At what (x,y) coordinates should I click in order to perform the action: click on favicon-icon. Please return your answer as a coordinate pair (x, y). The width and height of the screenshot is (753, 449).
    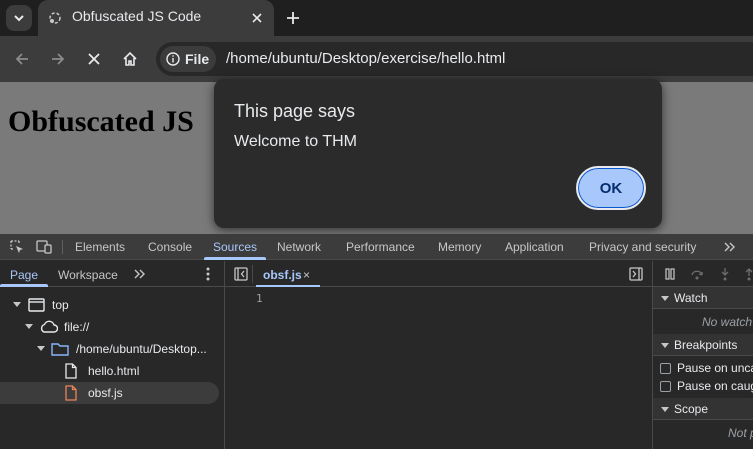
    Looking at the image, I should click on (55, 18).